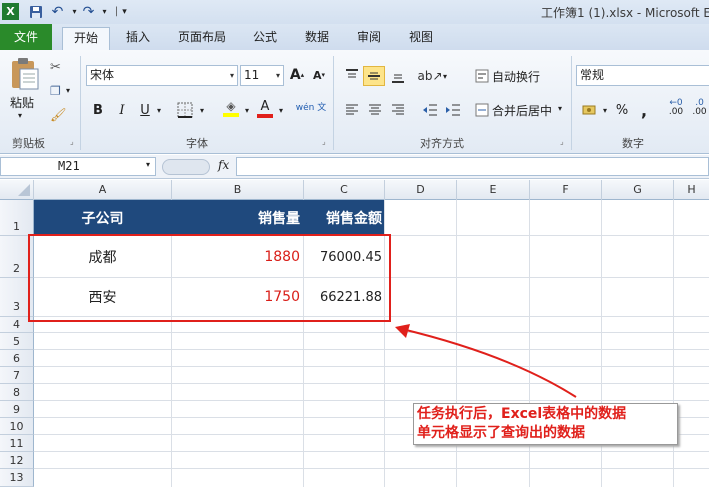  What do you see at coordinates (421, 38) in the screenshot?
I see `tab-view: 视图` at bounding box center [421, 38].